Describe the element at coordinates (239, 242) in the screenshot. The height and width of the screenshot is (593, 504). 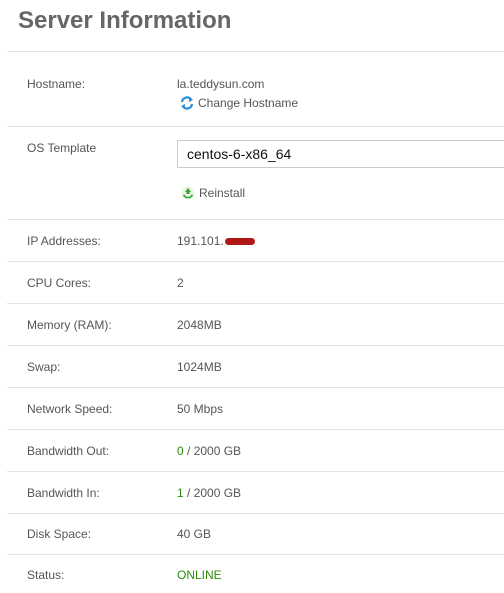
I see `ip-redaction-mark` at that location.